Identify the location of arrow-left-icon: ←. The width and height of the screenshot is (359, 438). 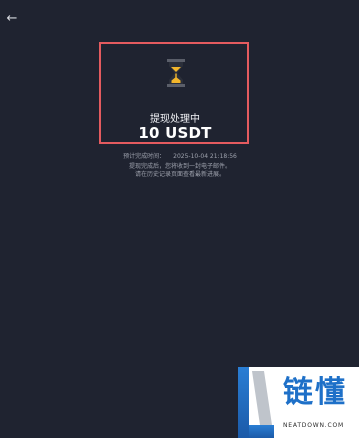
(12, 18).